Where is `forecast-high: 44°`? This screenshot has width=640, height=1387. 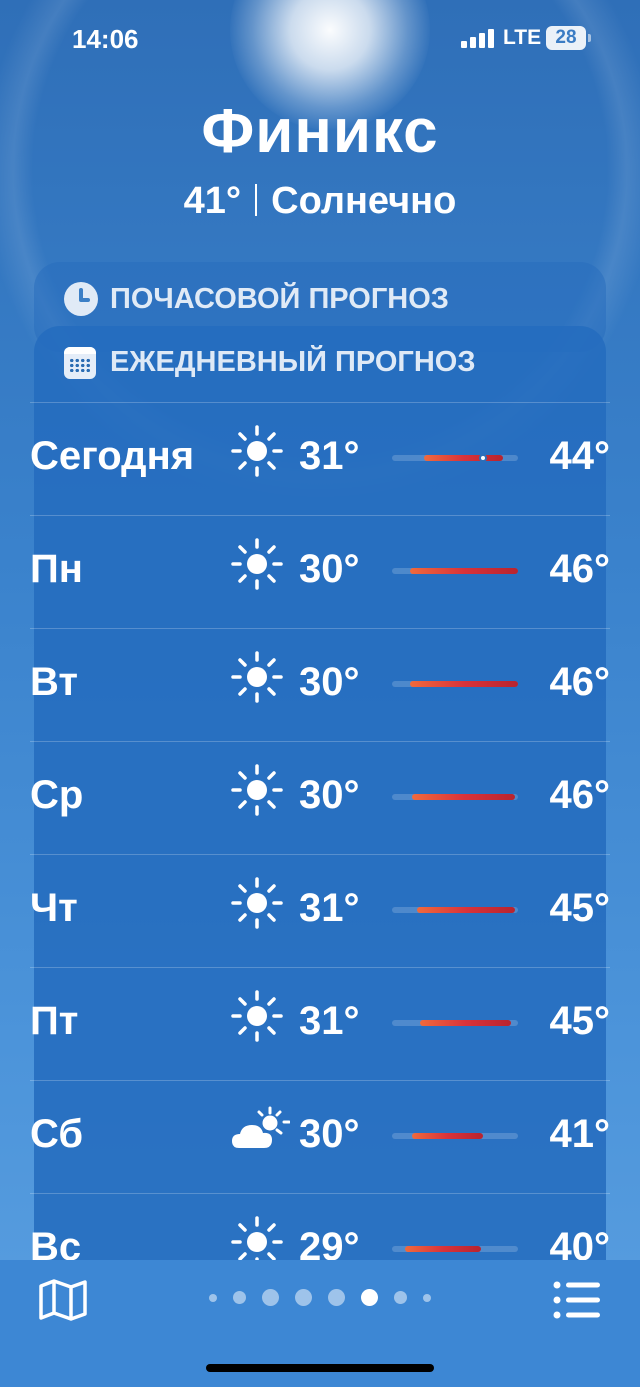
forecast-high: 44° is located at coordinates (580, 456).